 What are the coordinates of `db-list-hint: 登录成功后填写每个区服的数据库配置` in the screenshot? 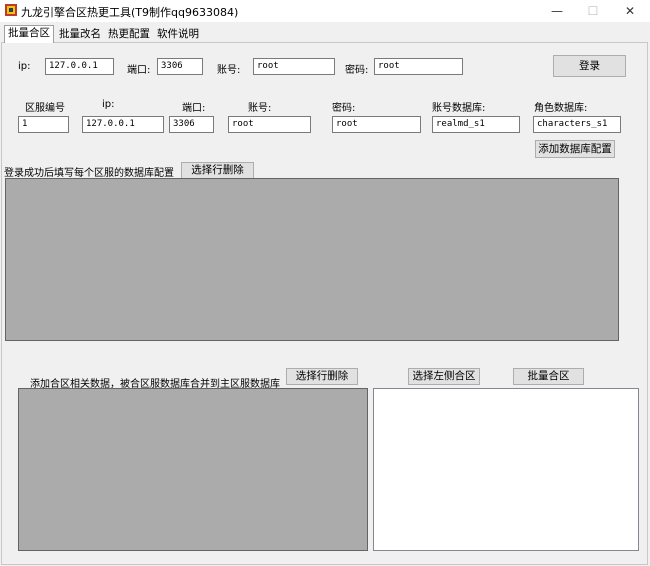 It's located at (89, 173).